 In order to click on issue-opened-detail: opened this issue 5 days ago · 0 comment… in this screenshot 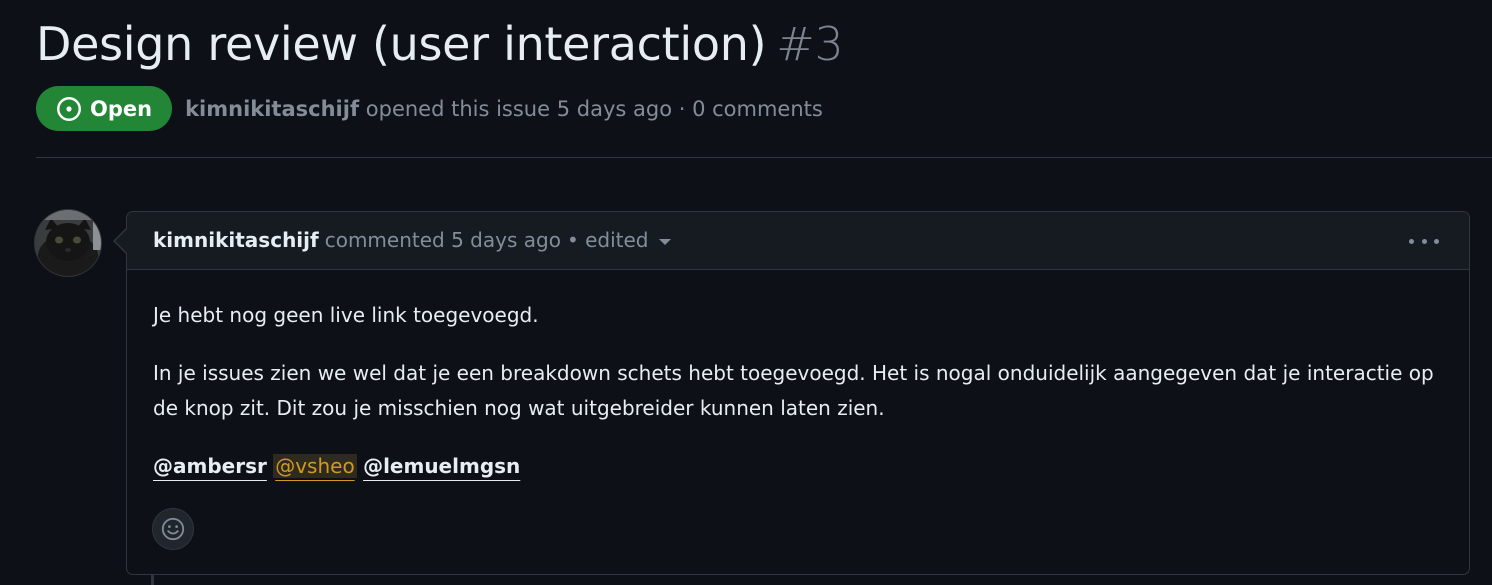, I will do `click(594, 108)`.